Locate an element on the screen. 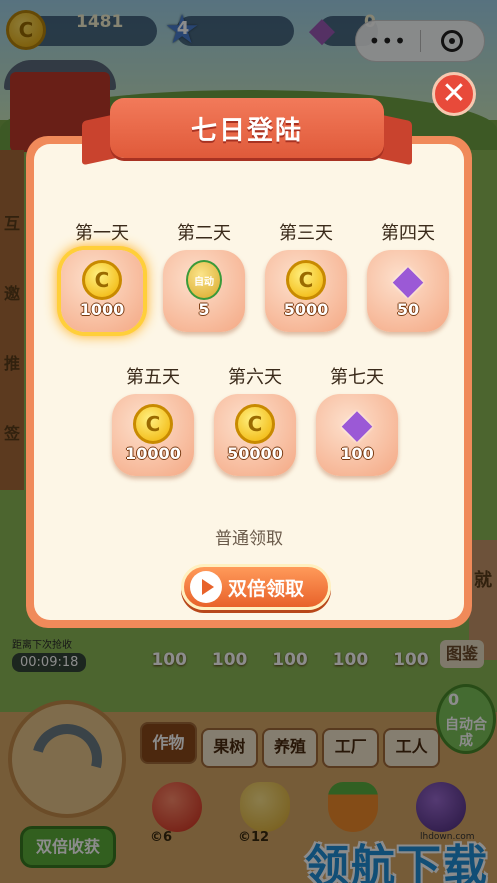 The height and width of the screenshot is (883, 497). day-label: 第三天 is located at coordinates (306, 233).